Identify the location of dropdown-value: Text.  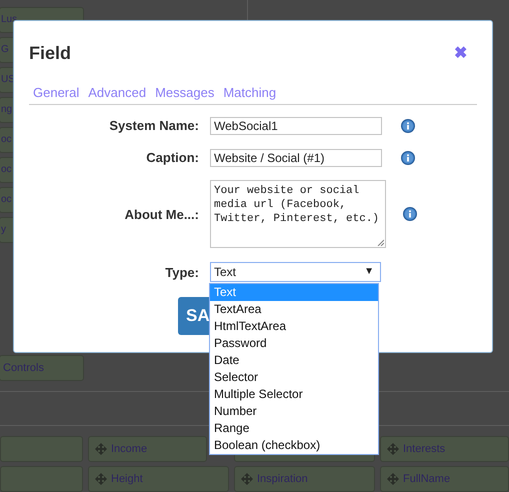
(225, 272).